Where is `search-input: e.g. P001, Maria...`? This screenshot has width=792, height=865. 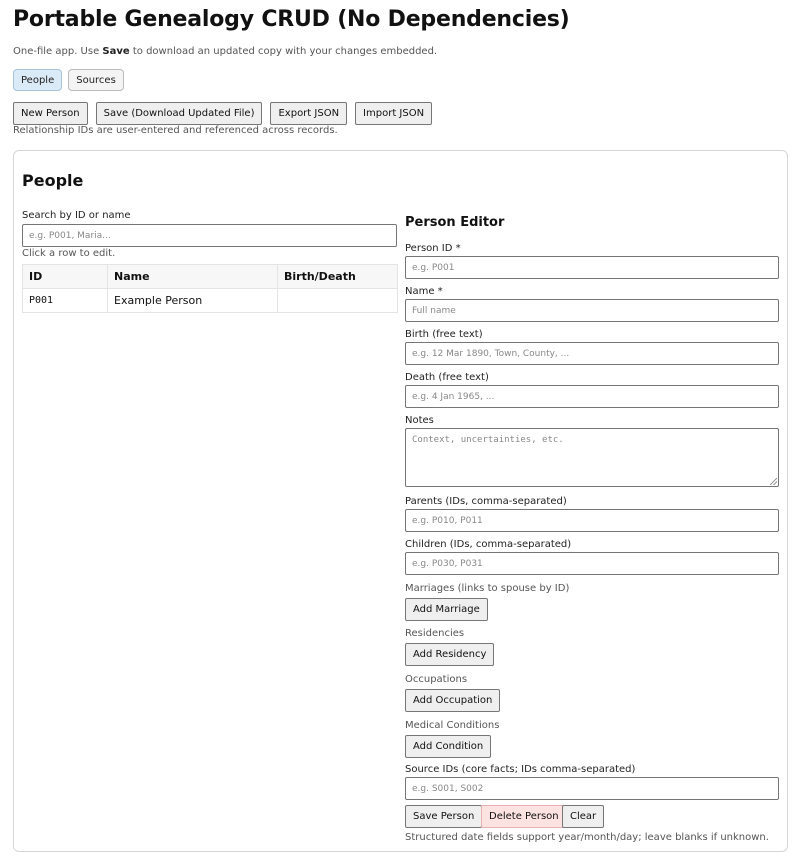
search-input: e.g. P001, Maria... is located at coordinates (209, 235).